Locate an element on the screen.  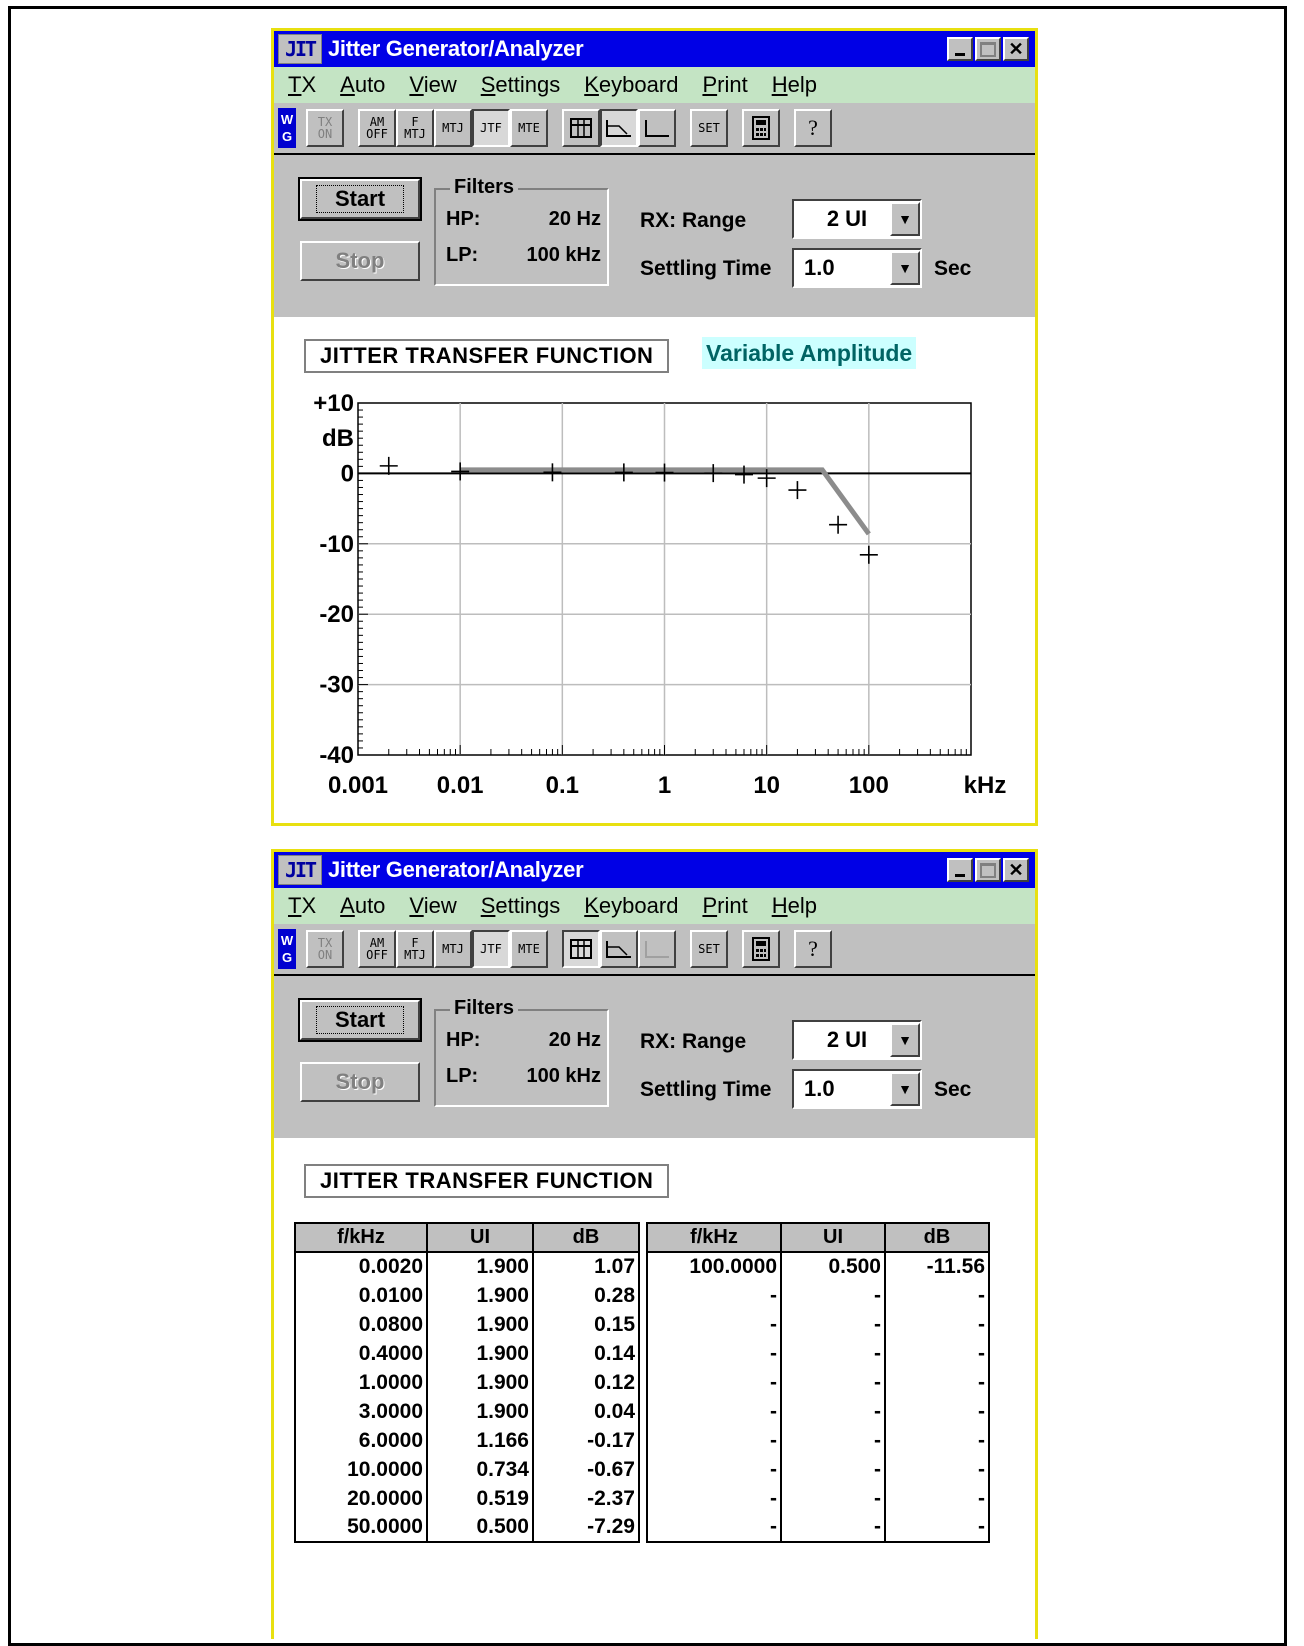
table-cell: -7.29 is located at coordinates (586, 1528).